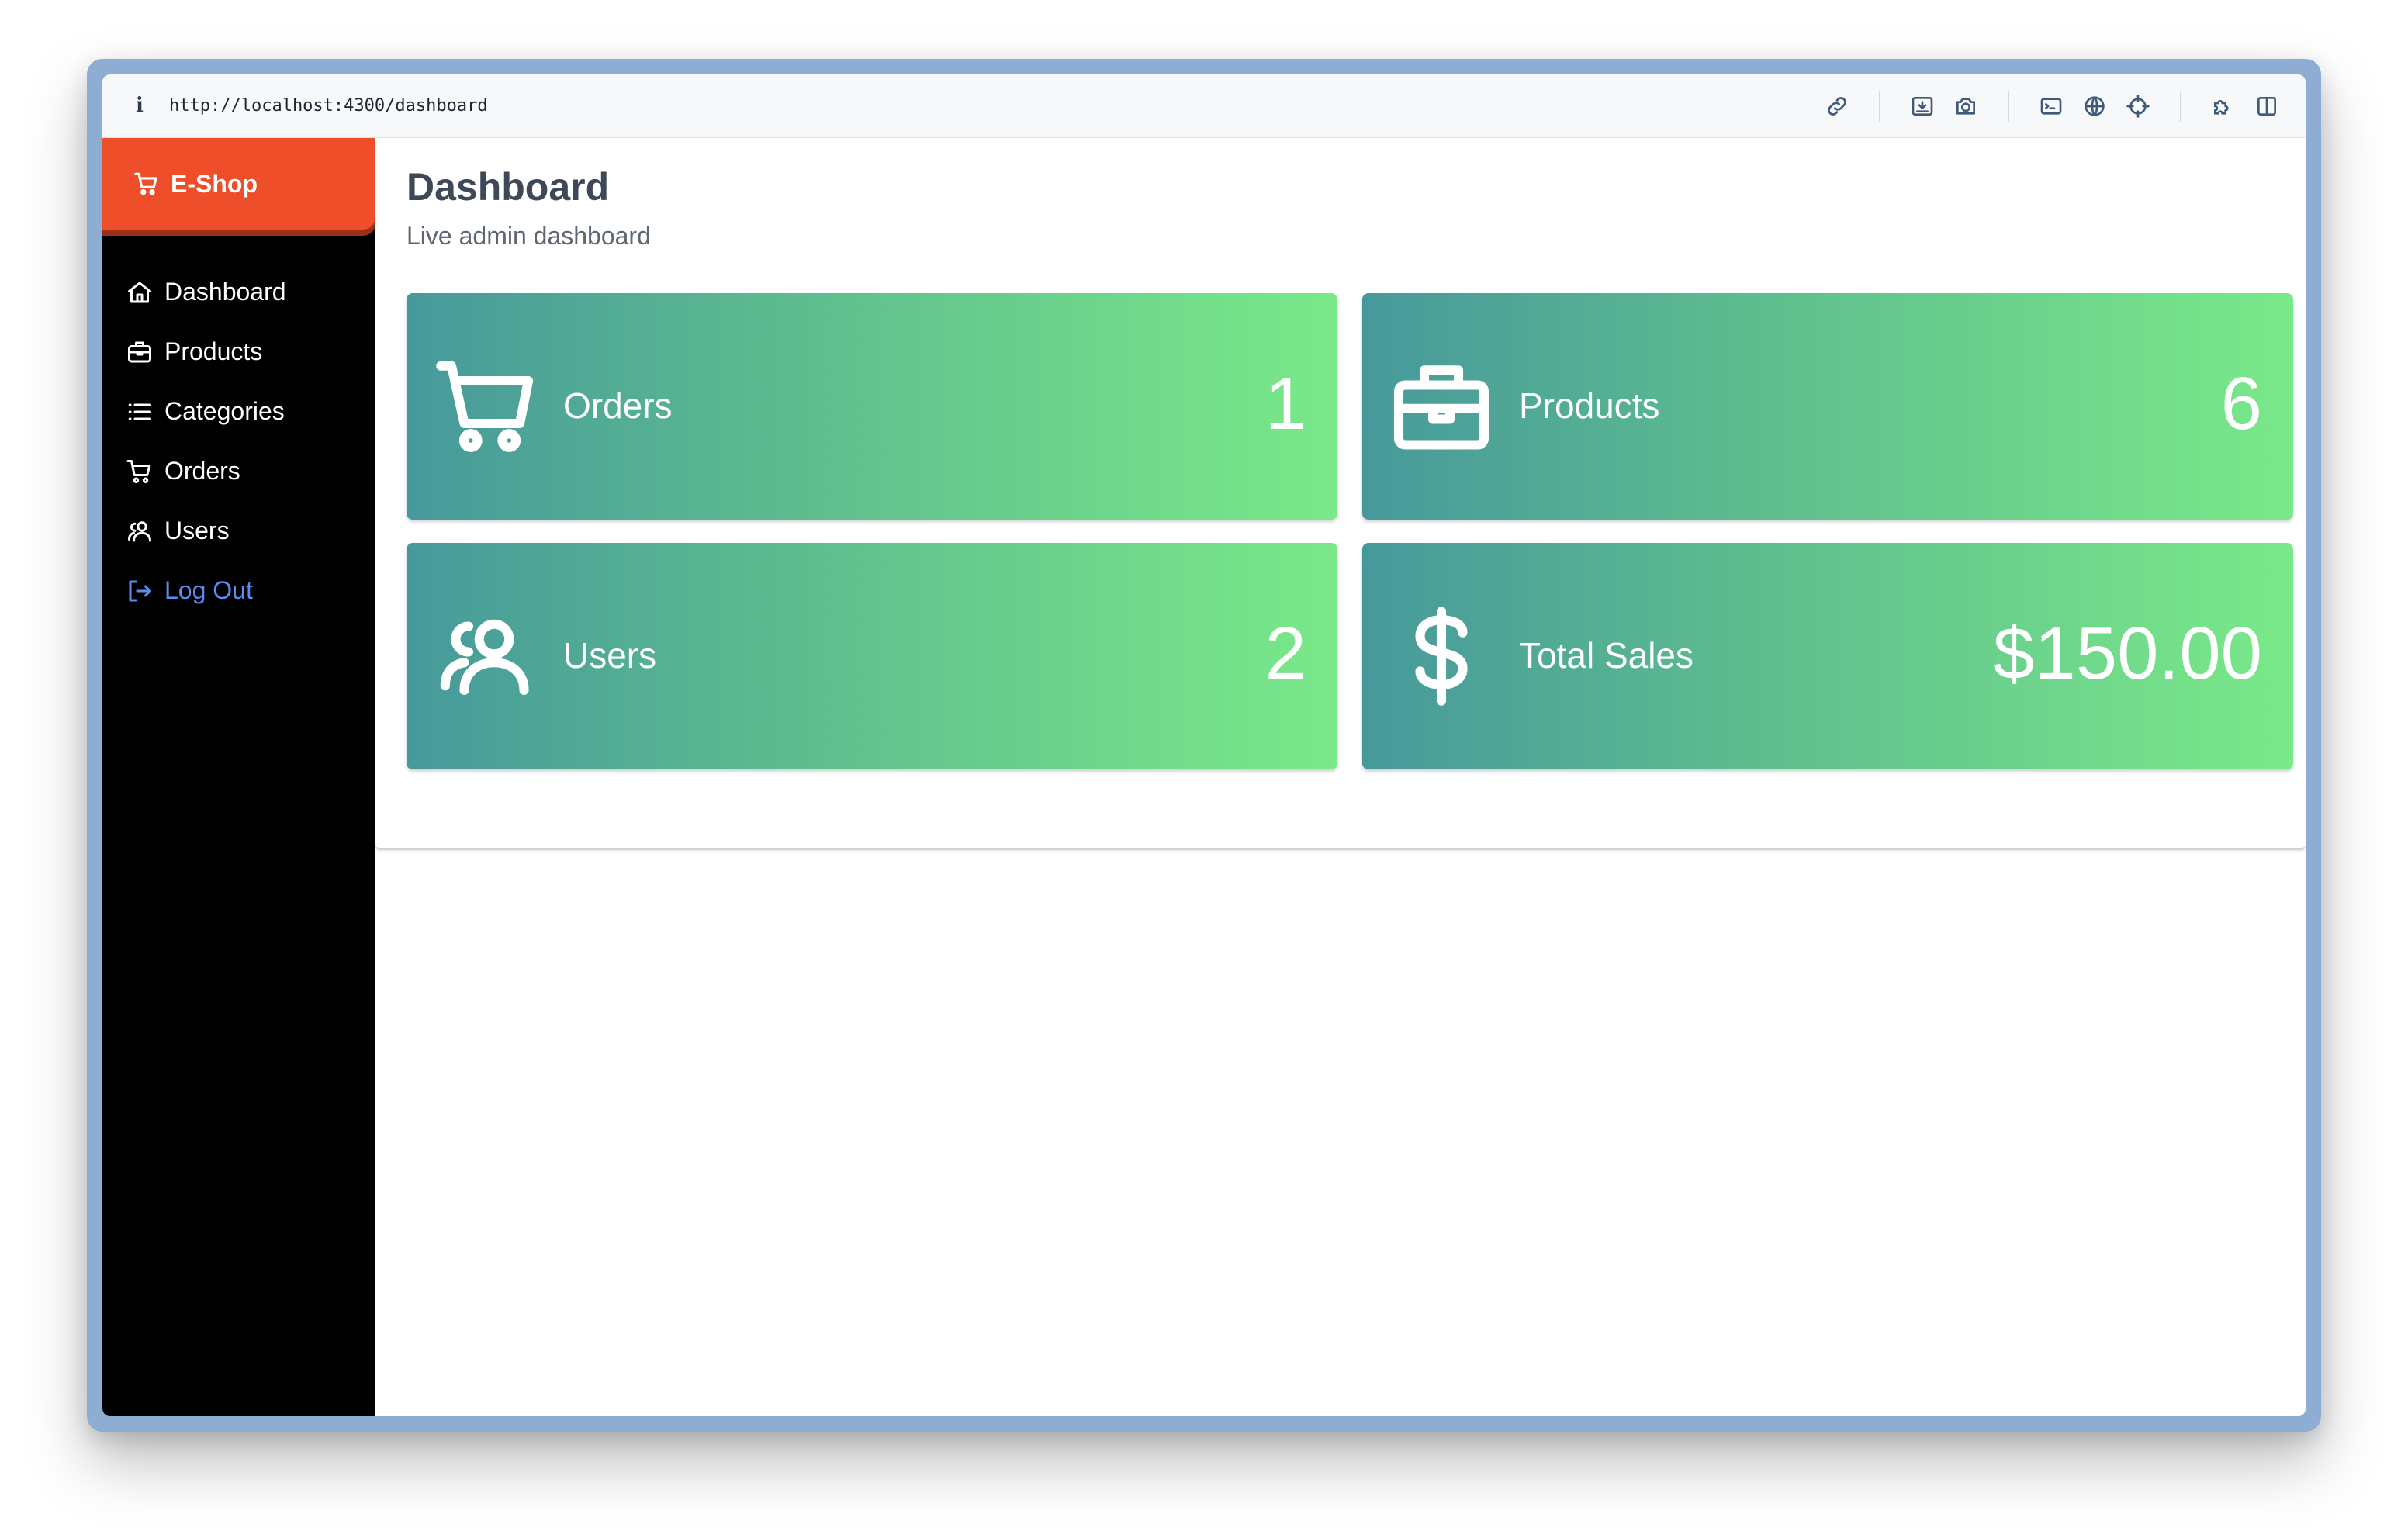 Image resolution: width=2408 pixels, height=1531 pixels. I want to click on browser-toolbar, so click(2052, 106).